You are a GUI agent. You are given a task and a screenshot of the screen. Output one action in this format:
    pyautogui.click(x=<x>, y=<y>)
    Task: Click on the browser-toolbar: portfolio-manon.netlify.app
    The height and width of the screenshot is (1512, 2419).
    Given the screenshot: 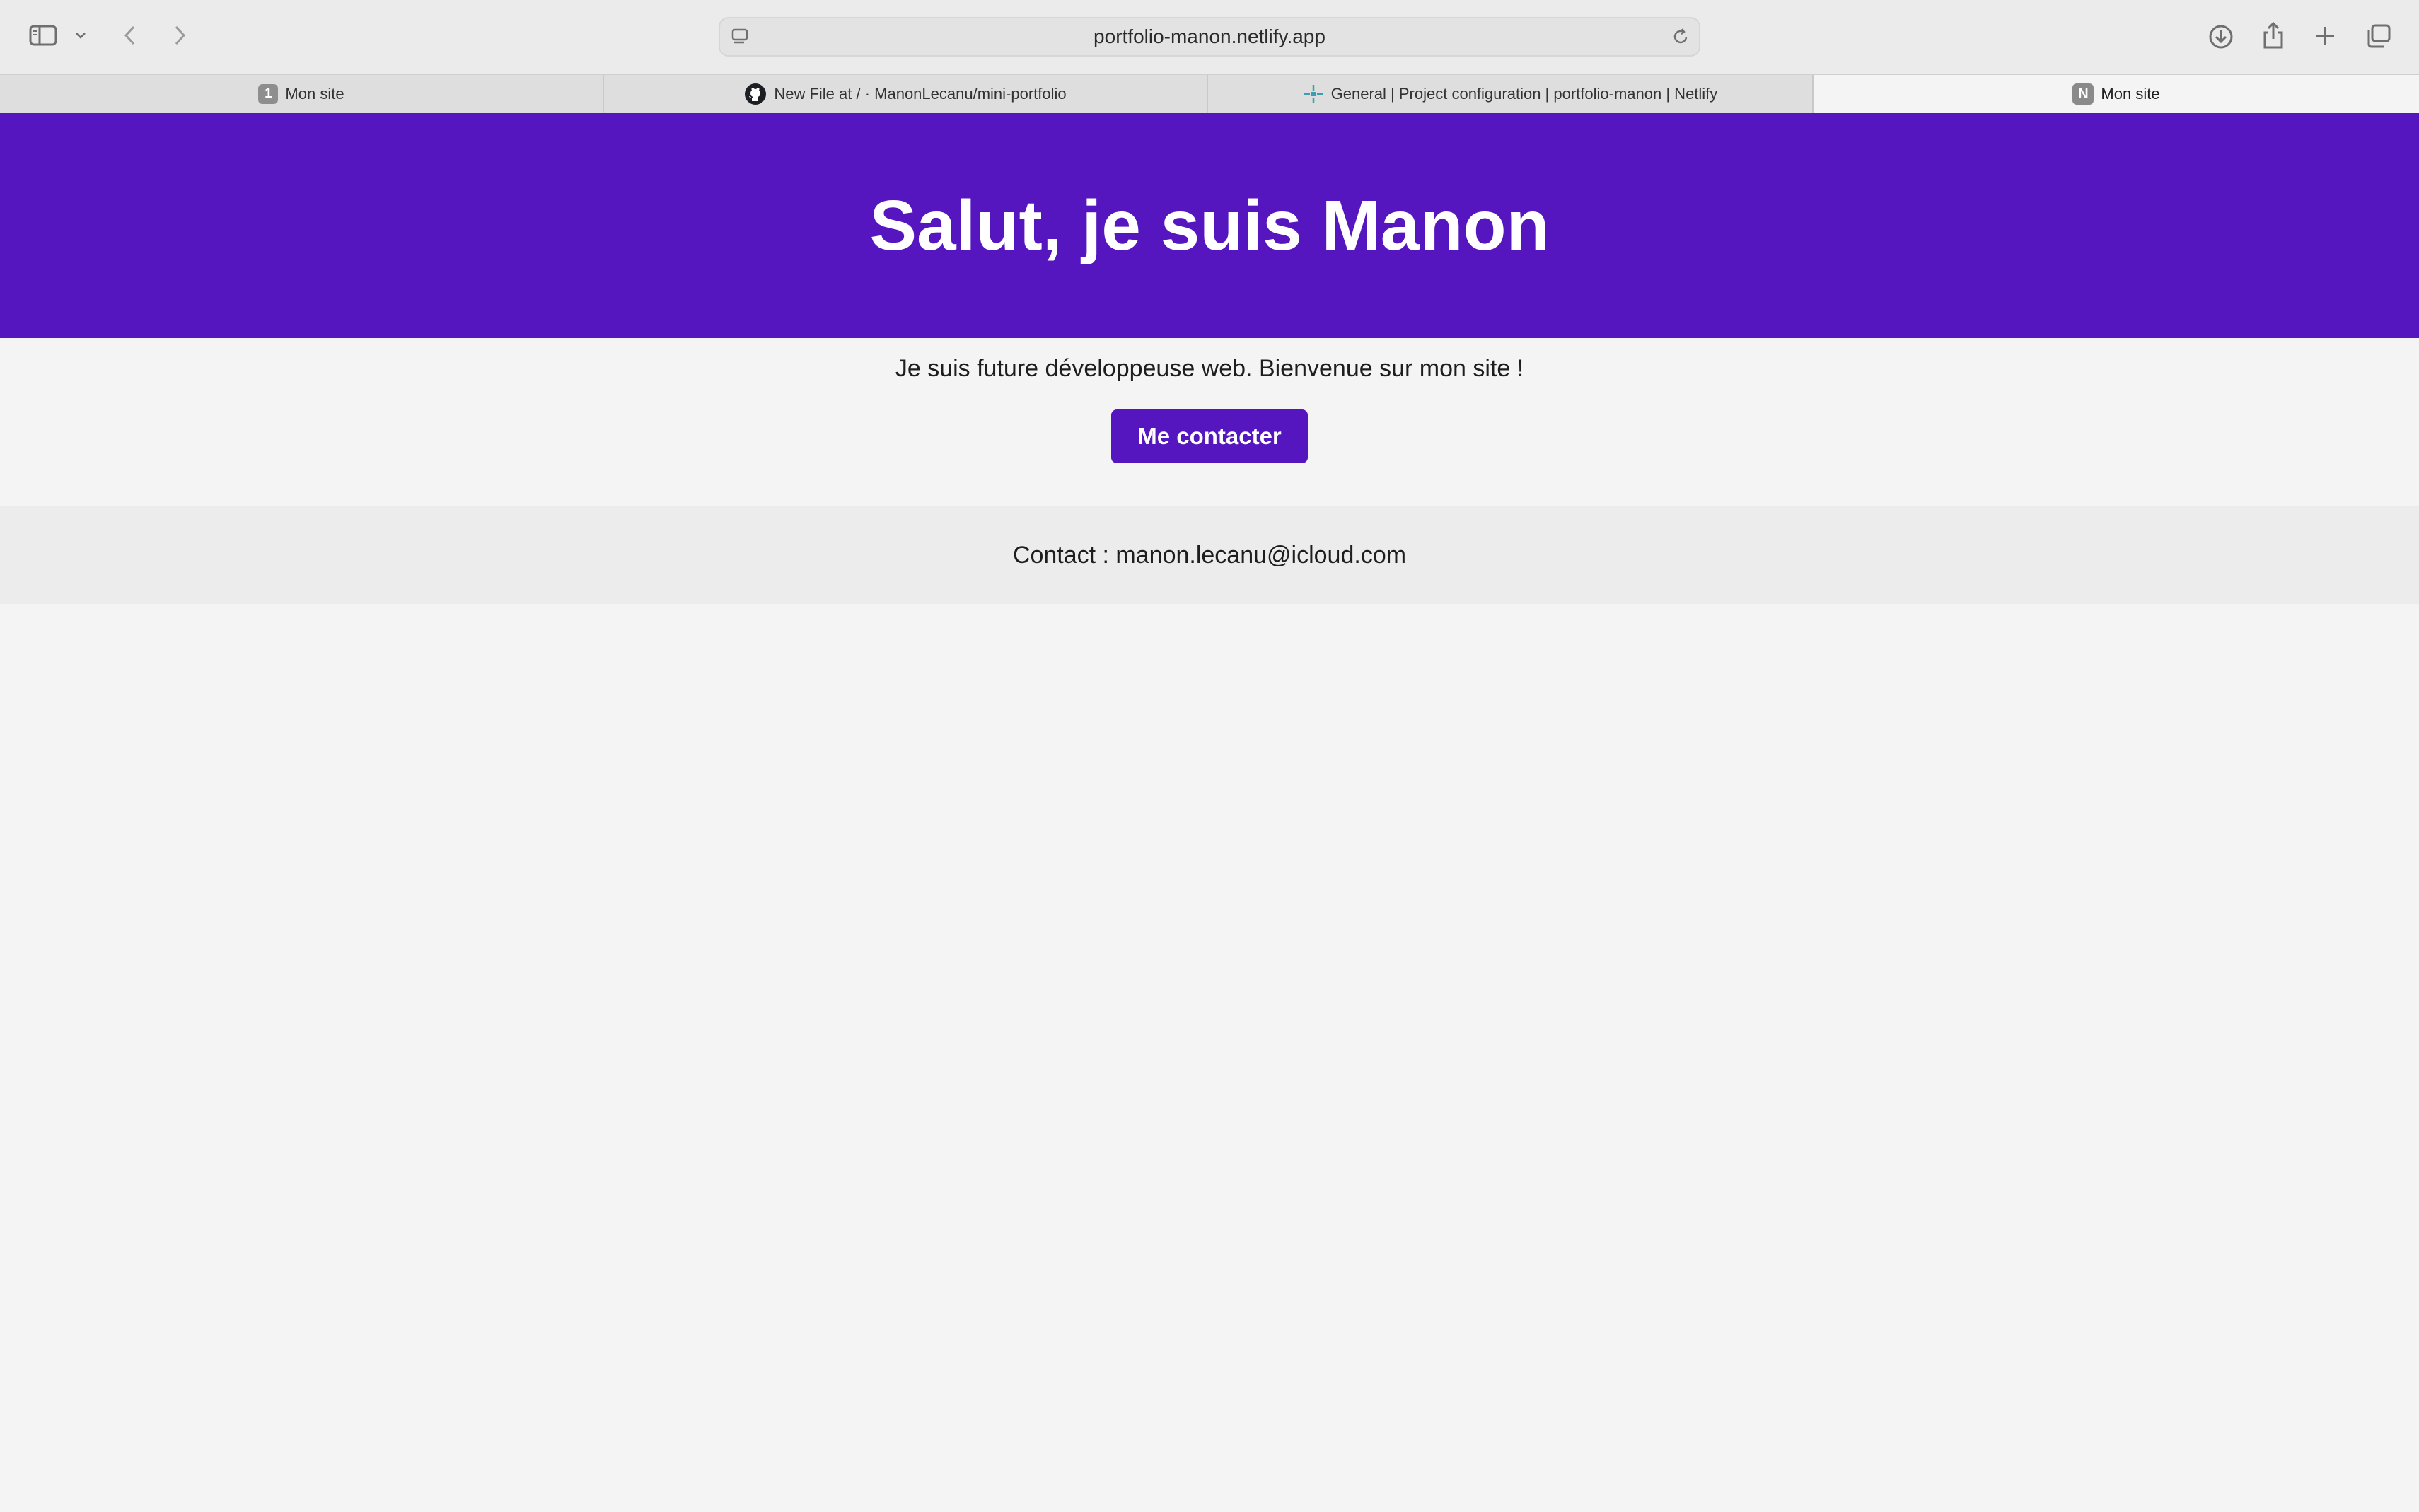 What is the action you would take?
    pyautogui.click(x=1209, y=37)
    